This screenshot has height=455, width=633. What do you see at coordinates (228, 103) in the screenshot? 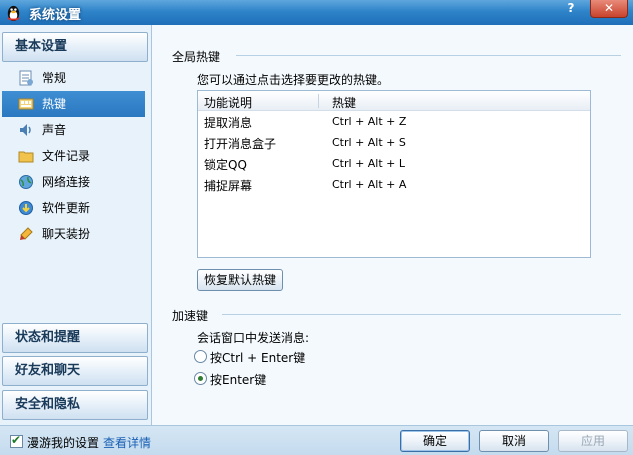
I see `column-header-function: 功能说明` at bounding box center [228, 103].